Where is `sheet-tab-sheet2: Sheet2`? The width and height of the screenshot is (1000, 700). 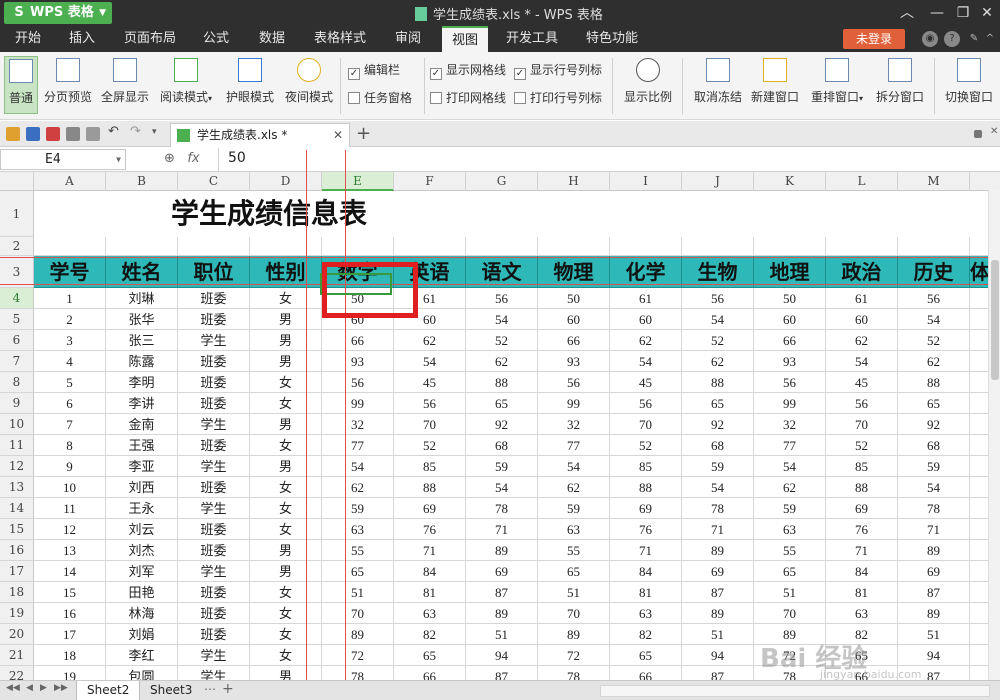
sheet-tab-sheet2: Sheet2 is located at coordinates (108, 690).